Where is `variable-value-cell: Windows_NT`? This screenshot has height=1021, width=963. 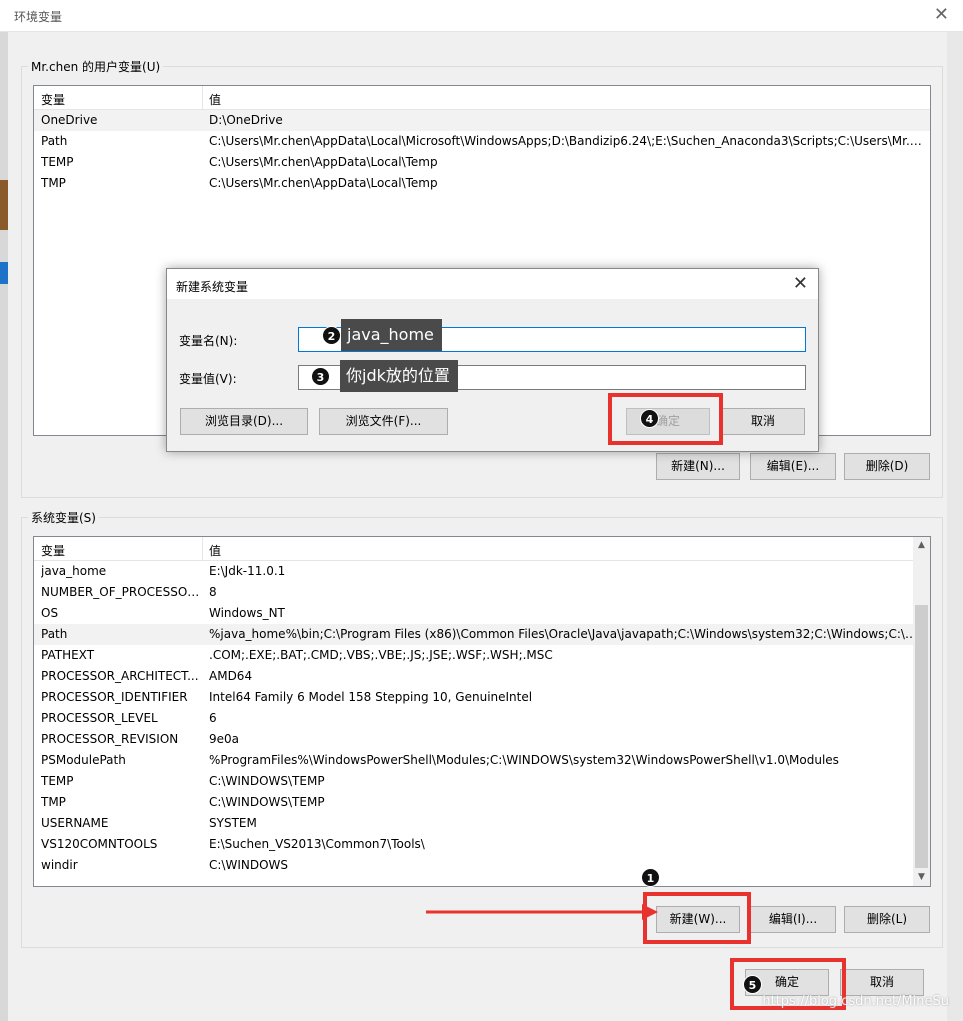 variable-value-cell: Windows_NT is located at coordinates (247, 613).